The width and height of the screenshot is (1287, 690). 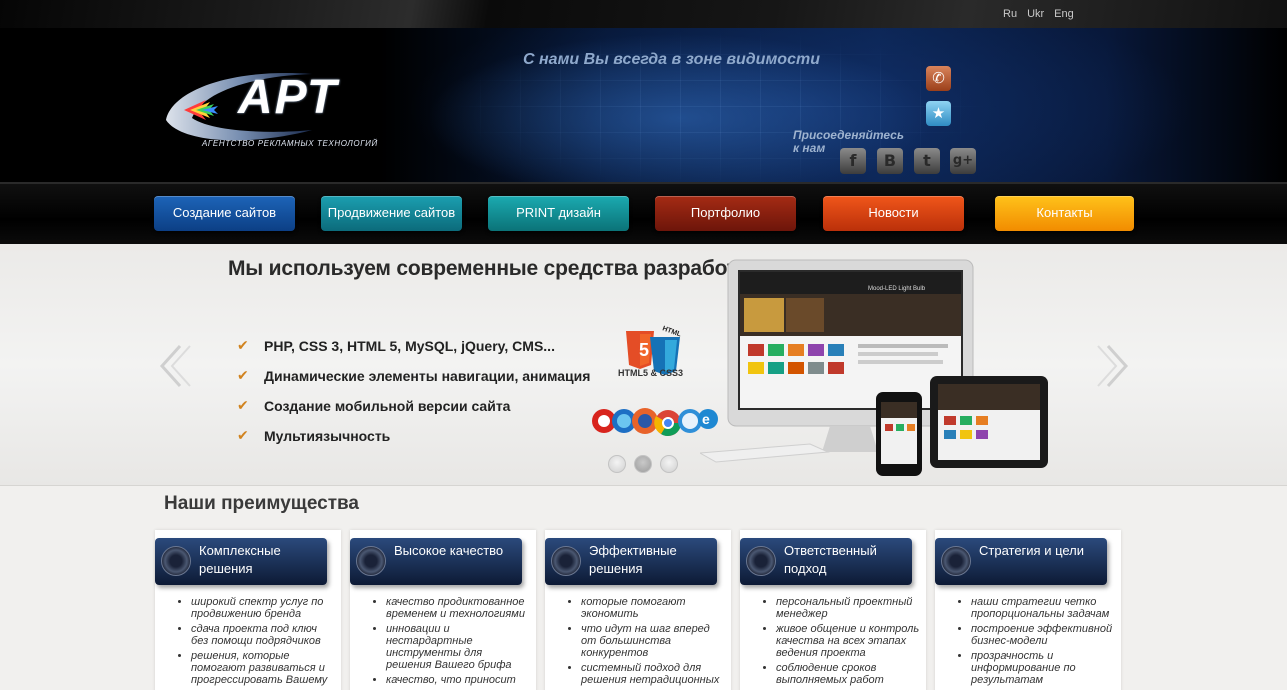 What do you see at coordinates (175, 366) in the screenshot?
I see `slider-prev-arrow-icon` at bounding box center [175, 366].